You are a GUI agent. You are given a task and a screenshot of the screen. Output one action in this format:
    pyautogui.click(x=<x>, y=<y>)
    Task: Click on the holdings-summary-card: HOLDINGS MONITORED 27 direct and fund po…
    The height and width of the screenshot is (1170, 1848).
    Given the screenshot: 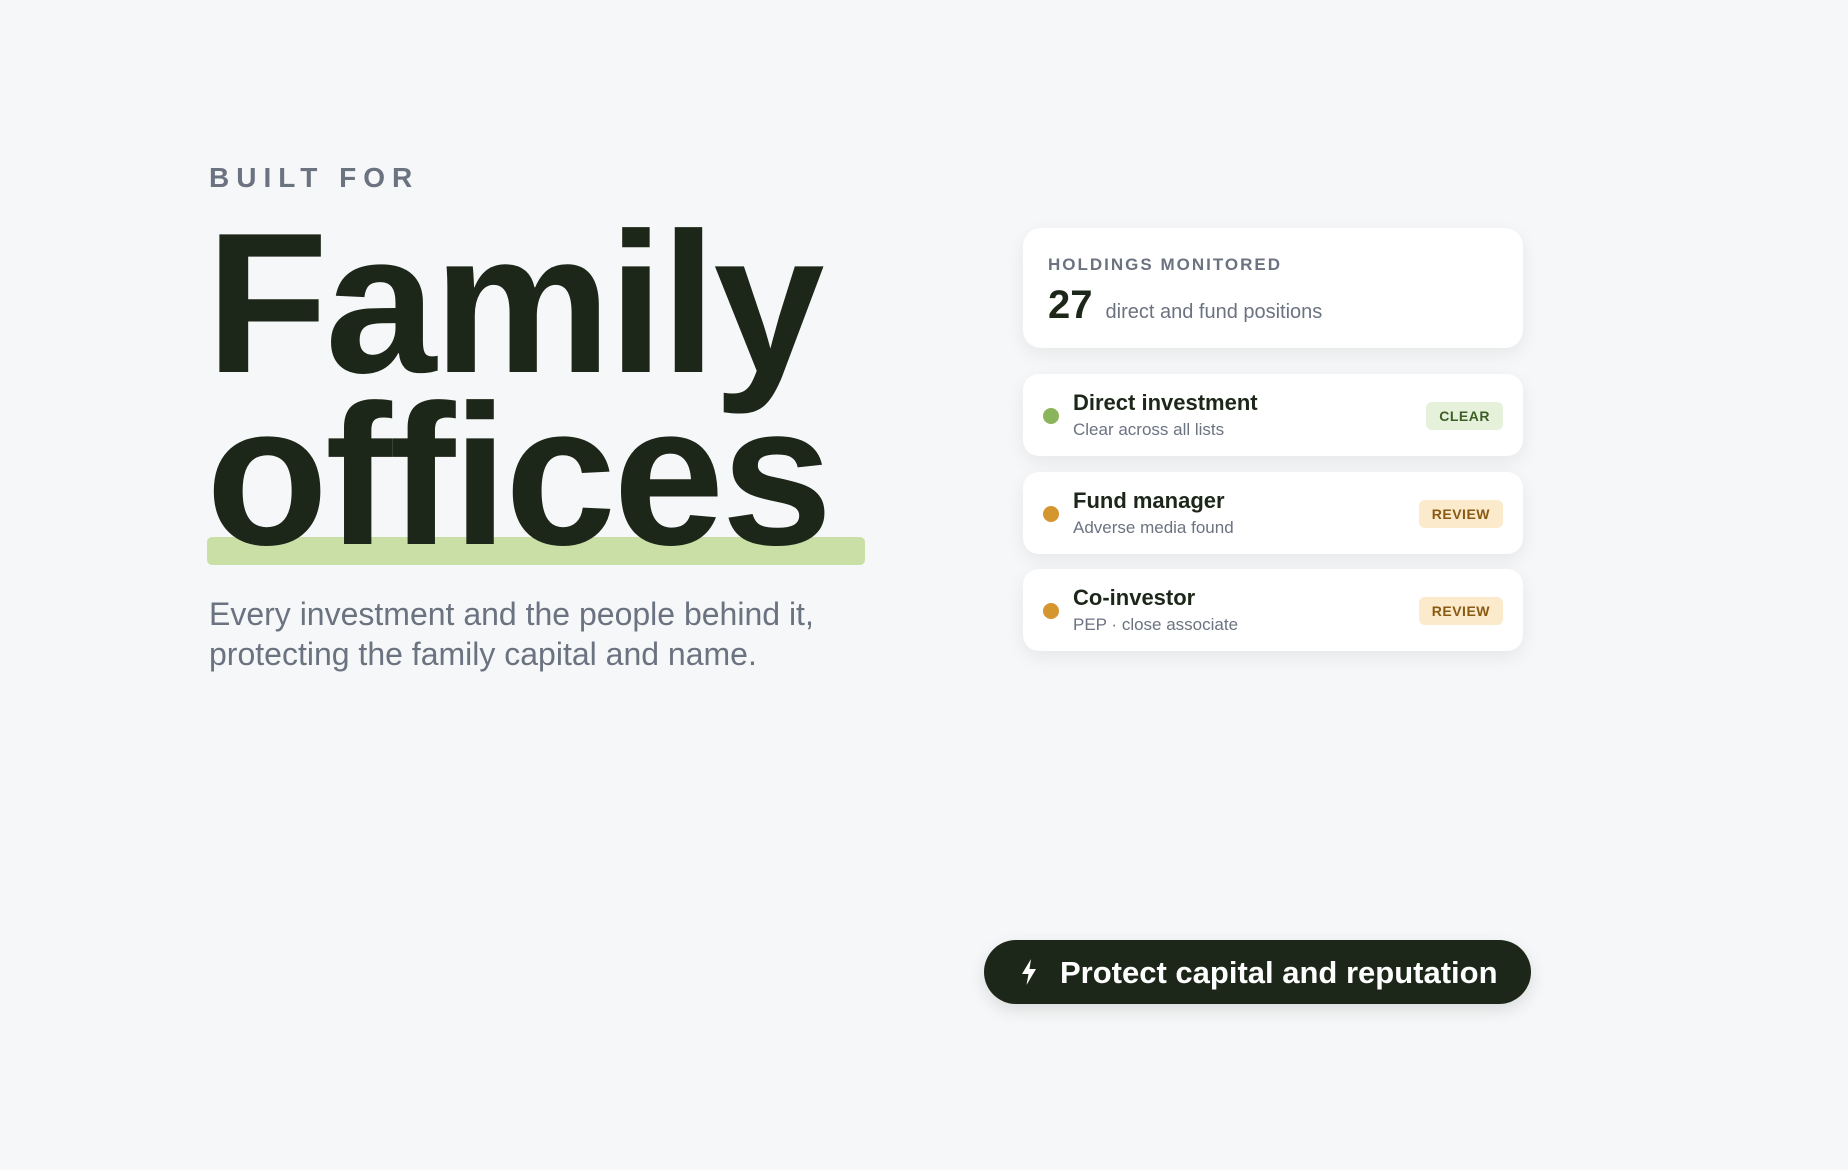 What is the action you would take?
    pyautogui.click(x=1273, y=288)
    